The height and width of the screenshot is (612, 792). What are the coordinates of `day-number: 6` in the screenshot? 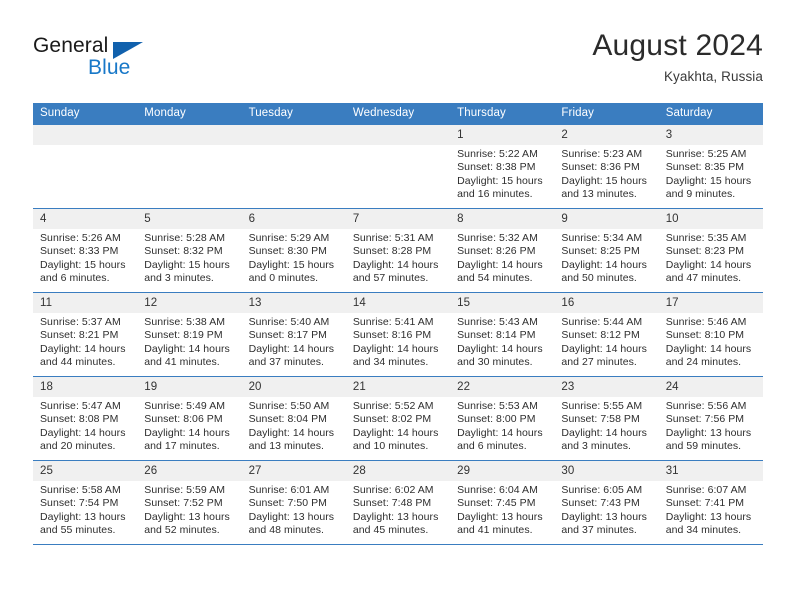 It's located at (293, 219).